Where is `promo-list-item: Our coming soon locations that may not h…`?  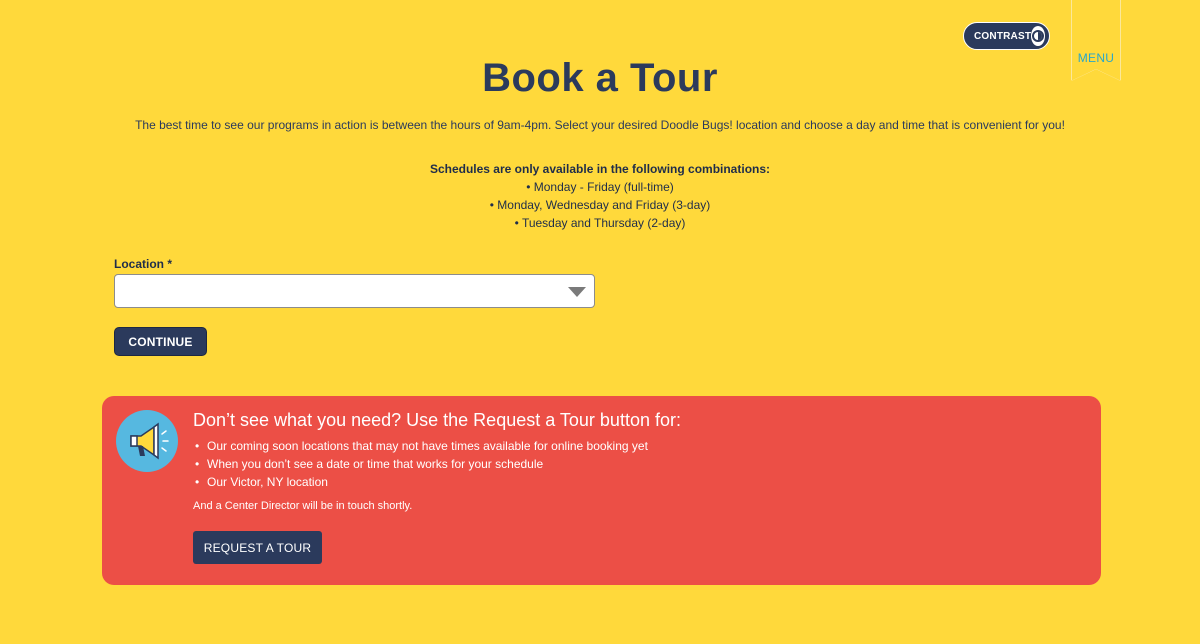
promo-list-item: Our coming soon locations that may not h… is located at coordinates (421, 446).